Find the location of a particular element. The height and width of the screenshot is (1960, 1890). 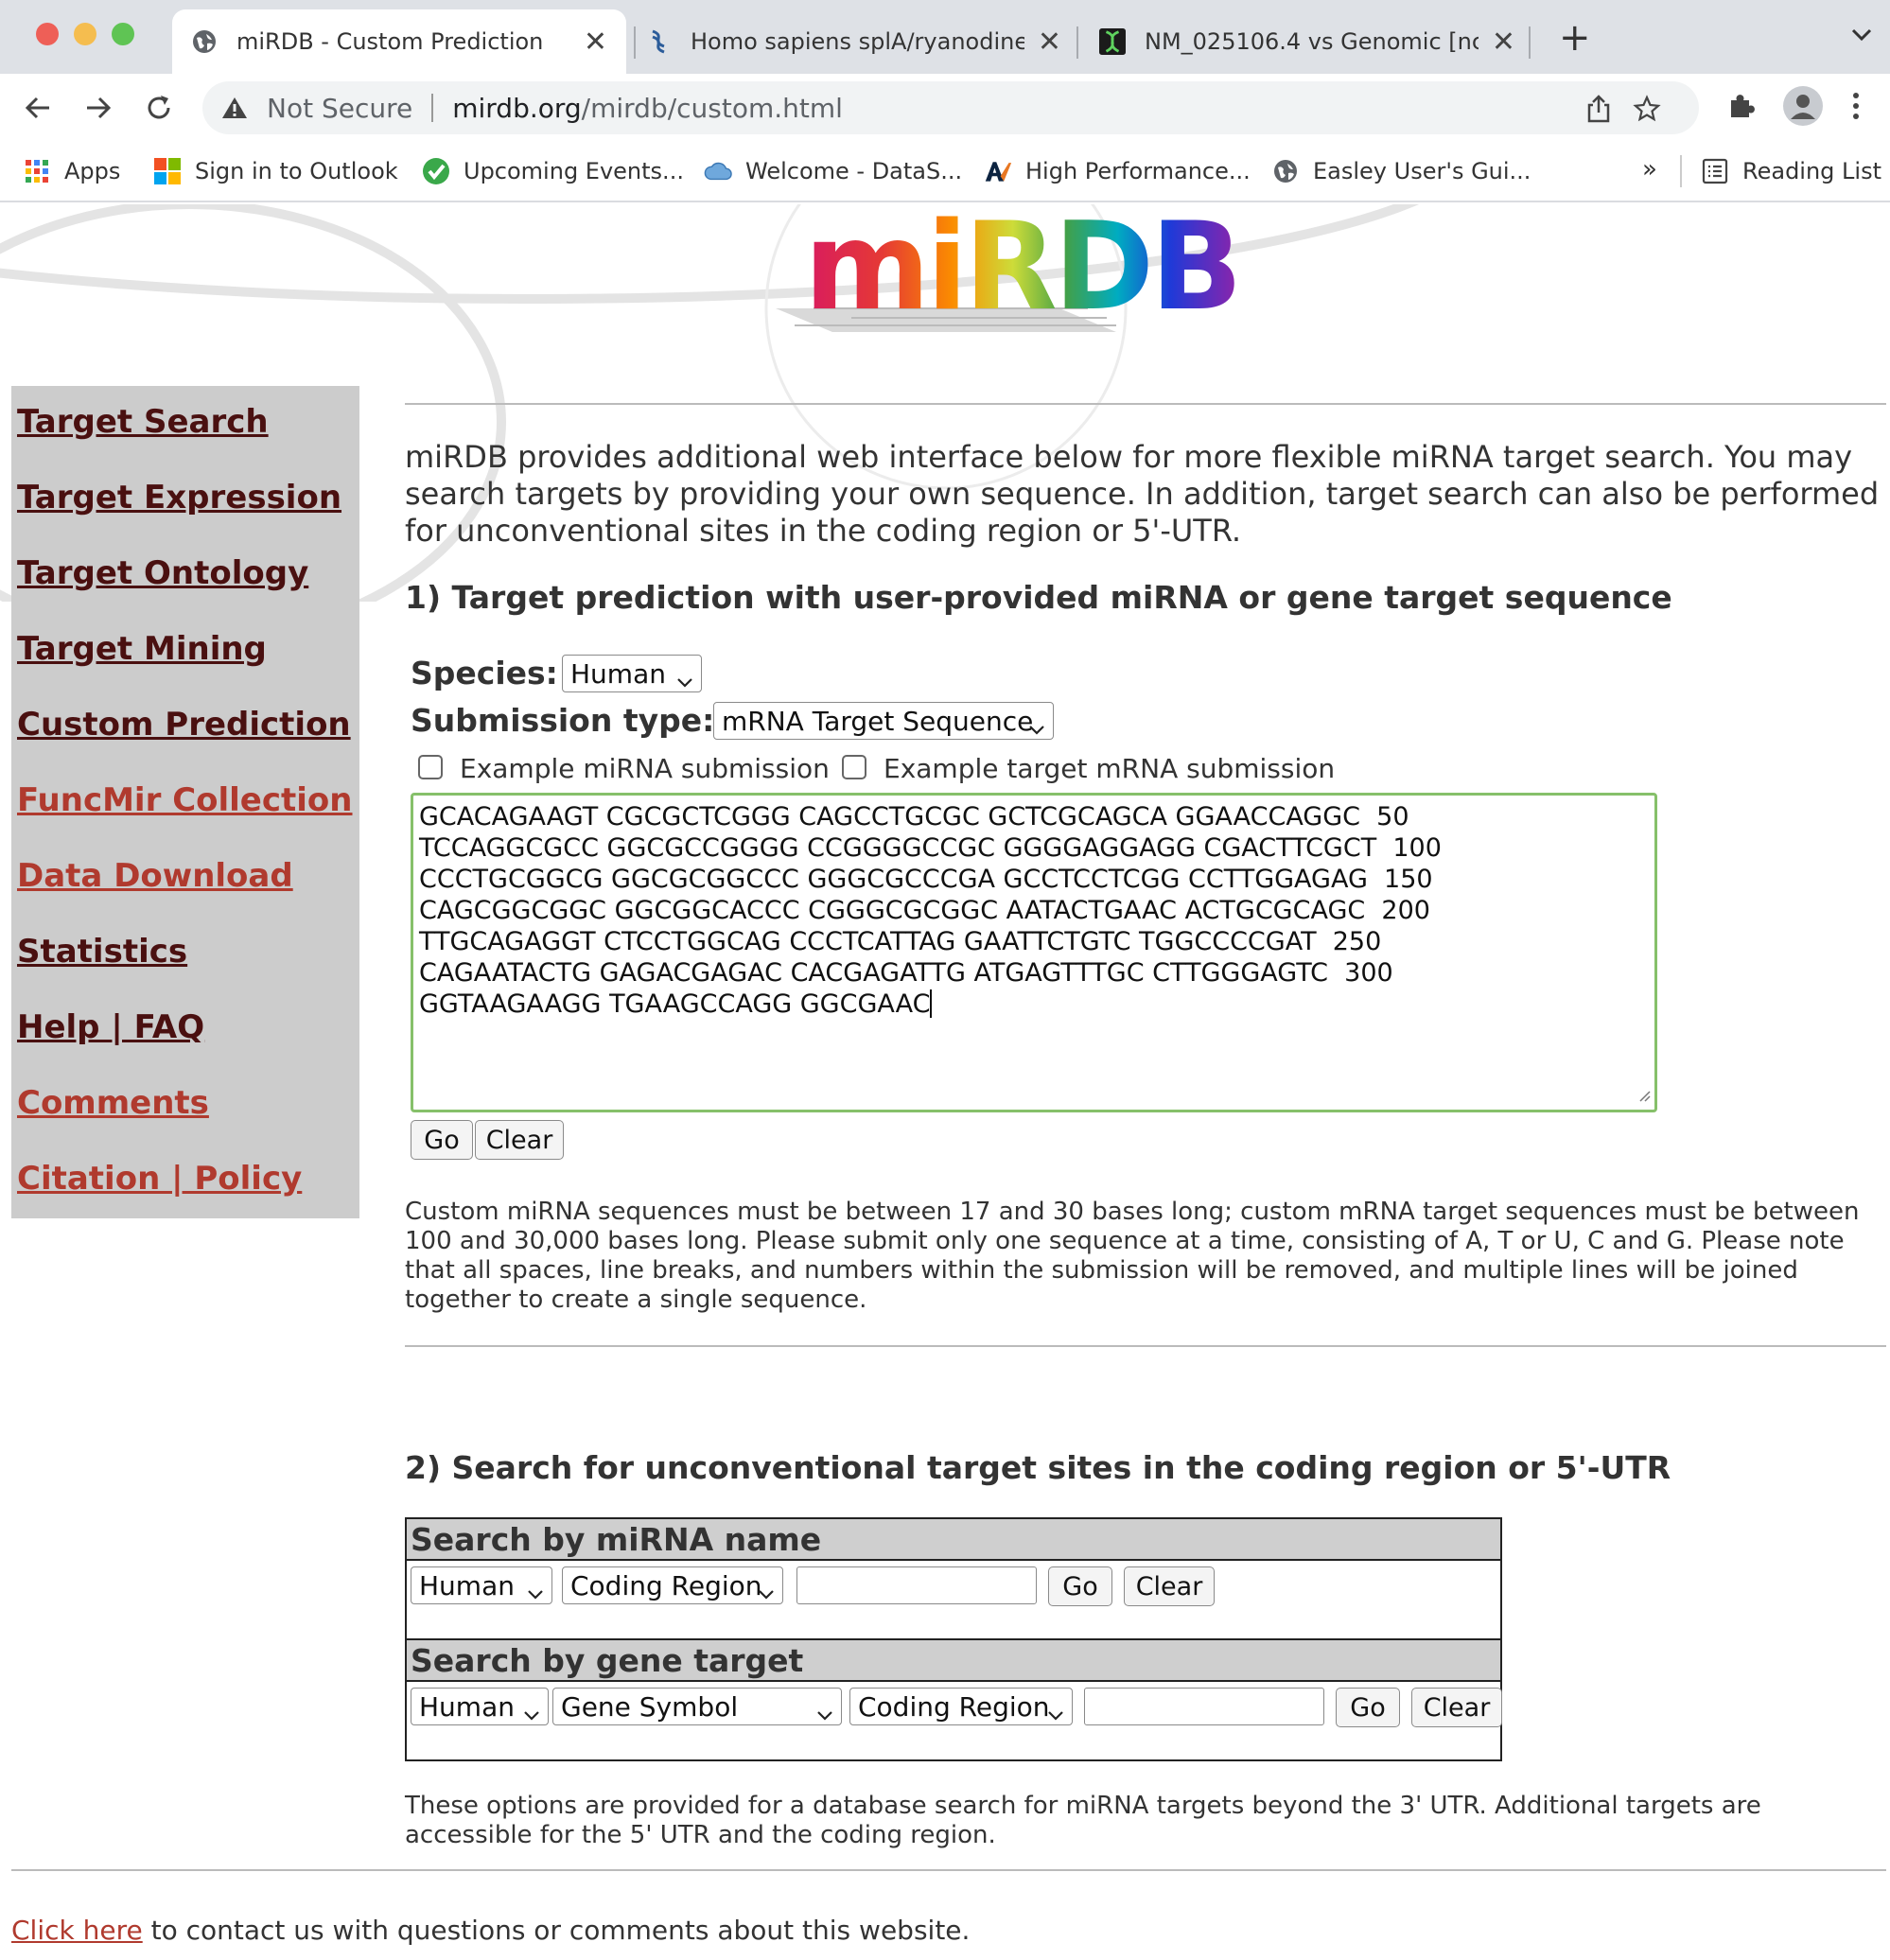

sidebar-item-target-expression: Target Expression is located at coordinates (188, 513).